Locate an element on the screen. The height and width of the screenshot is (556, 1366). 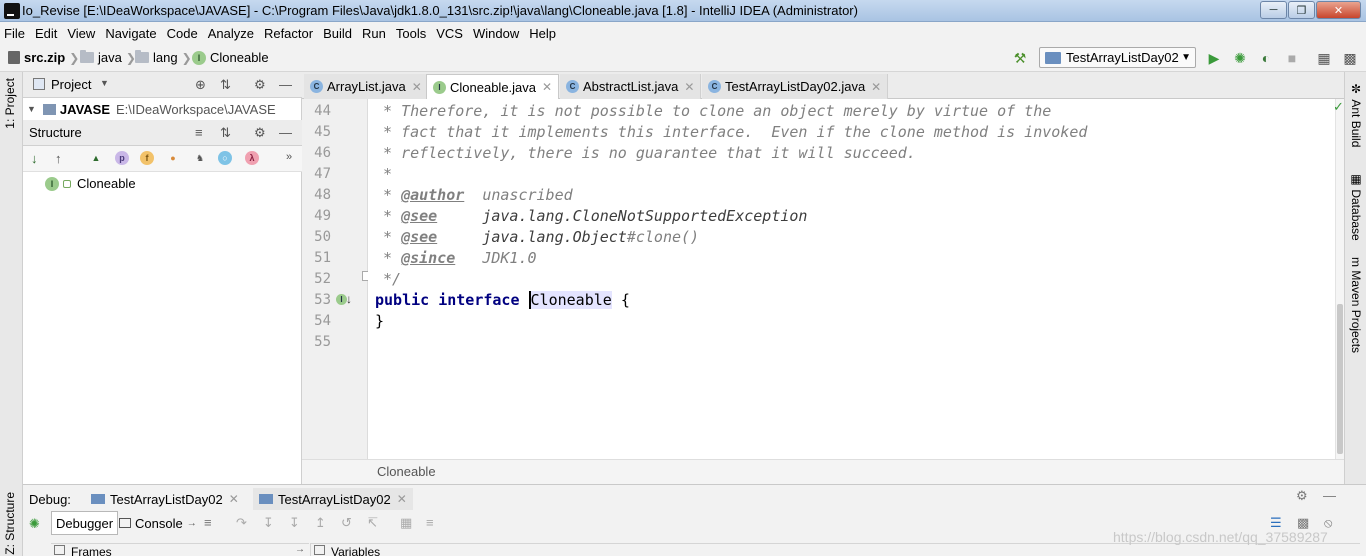
build-hammer-icon: ⚒ is located at coordinates (1020, 58).